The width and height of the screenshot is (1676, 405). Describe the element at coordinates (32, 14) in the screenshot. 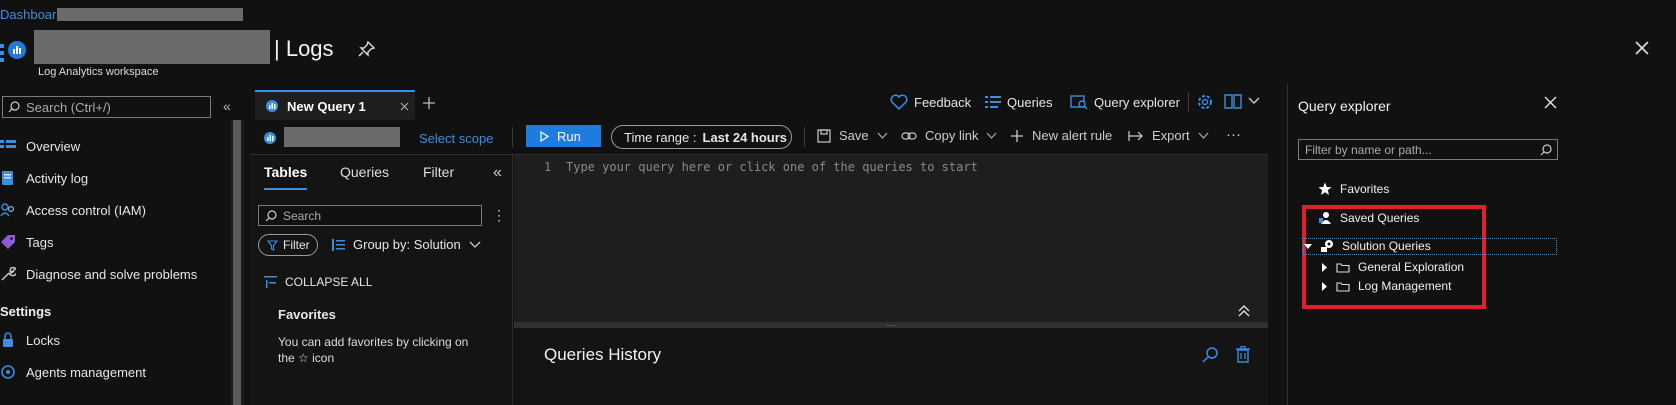

I see `breadcrumb-dashboard-link: Dashboard` at that location.